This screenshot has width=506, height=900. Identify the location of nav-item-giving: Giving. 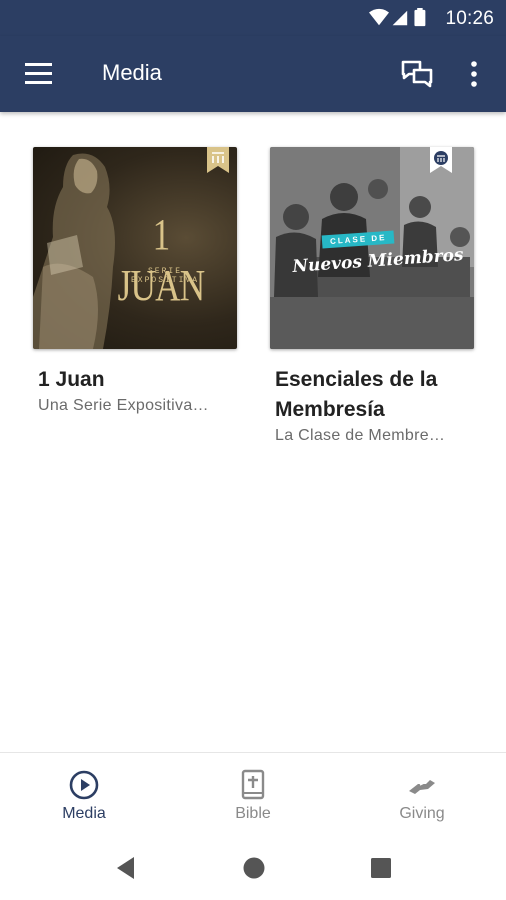
(422, 795).